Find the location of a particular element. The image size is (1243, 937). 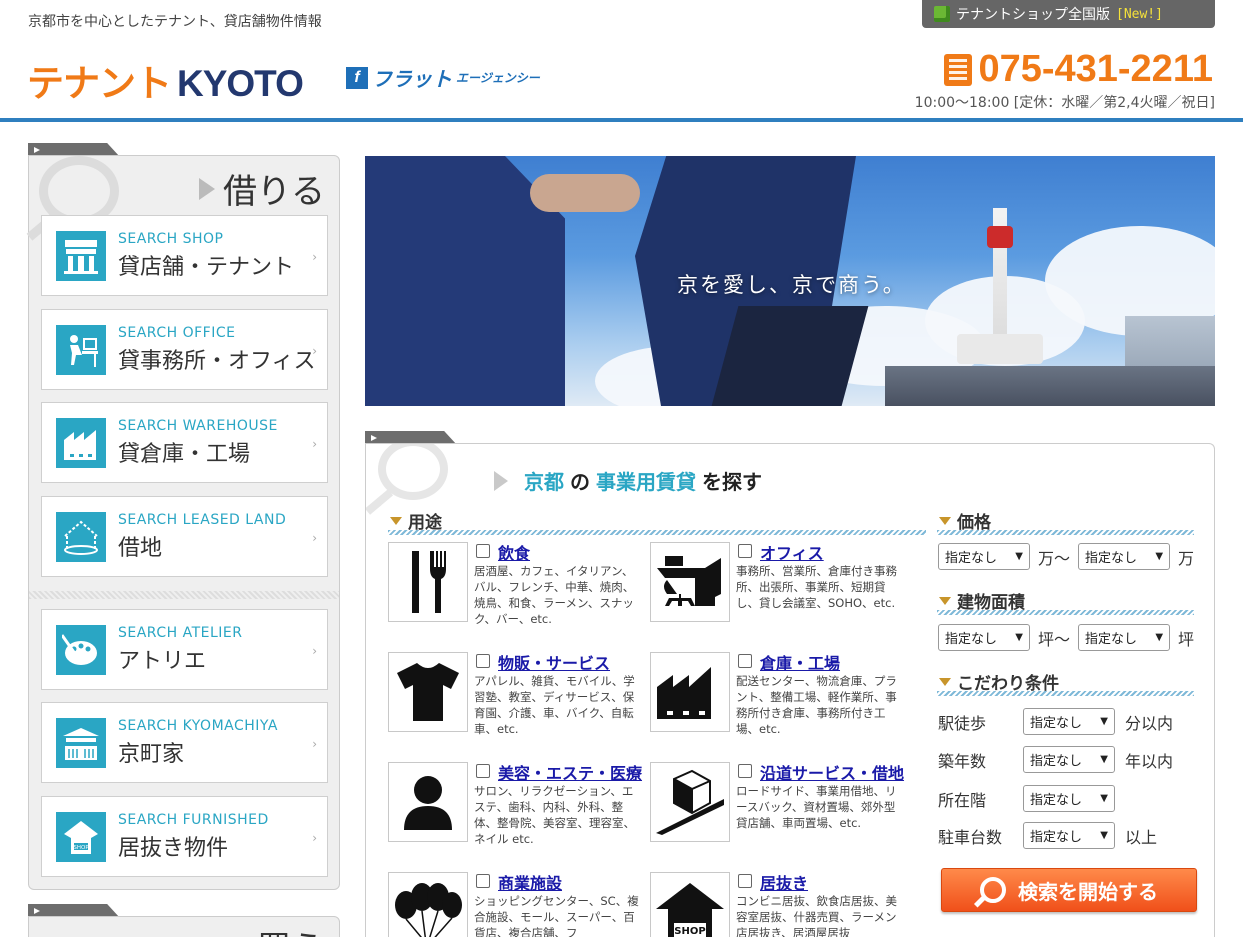

use-checkbox-commercial is located at coordinates (483, 881).